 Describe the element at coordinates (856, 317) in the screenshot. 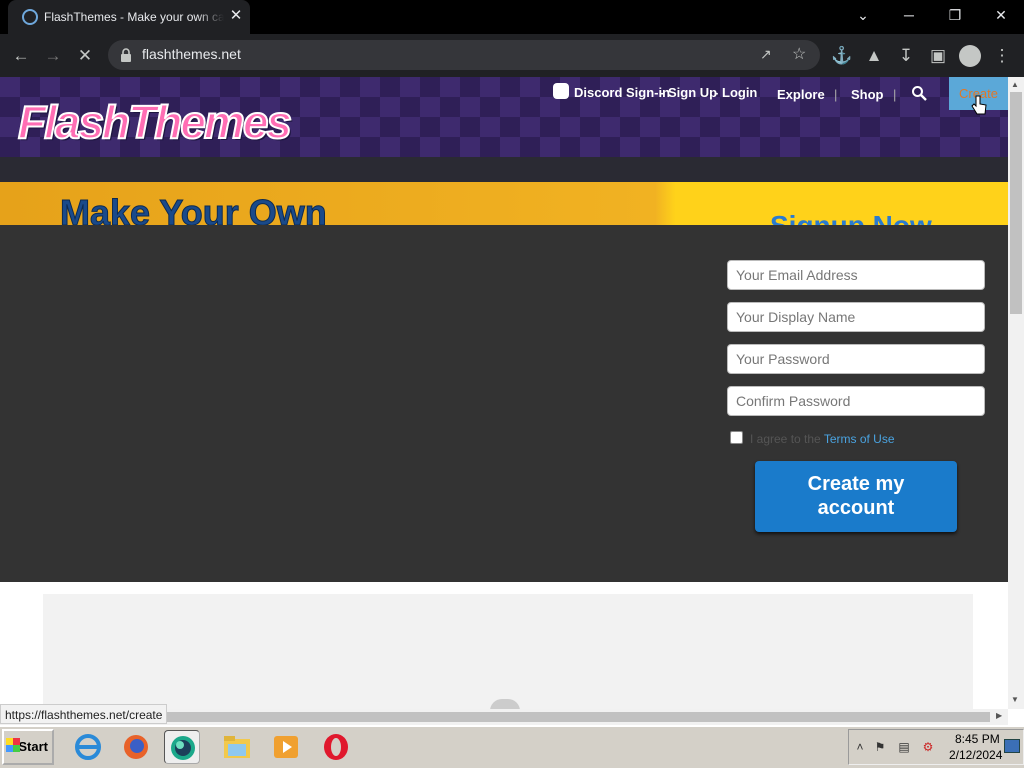

I see `display-name-field` at that location.